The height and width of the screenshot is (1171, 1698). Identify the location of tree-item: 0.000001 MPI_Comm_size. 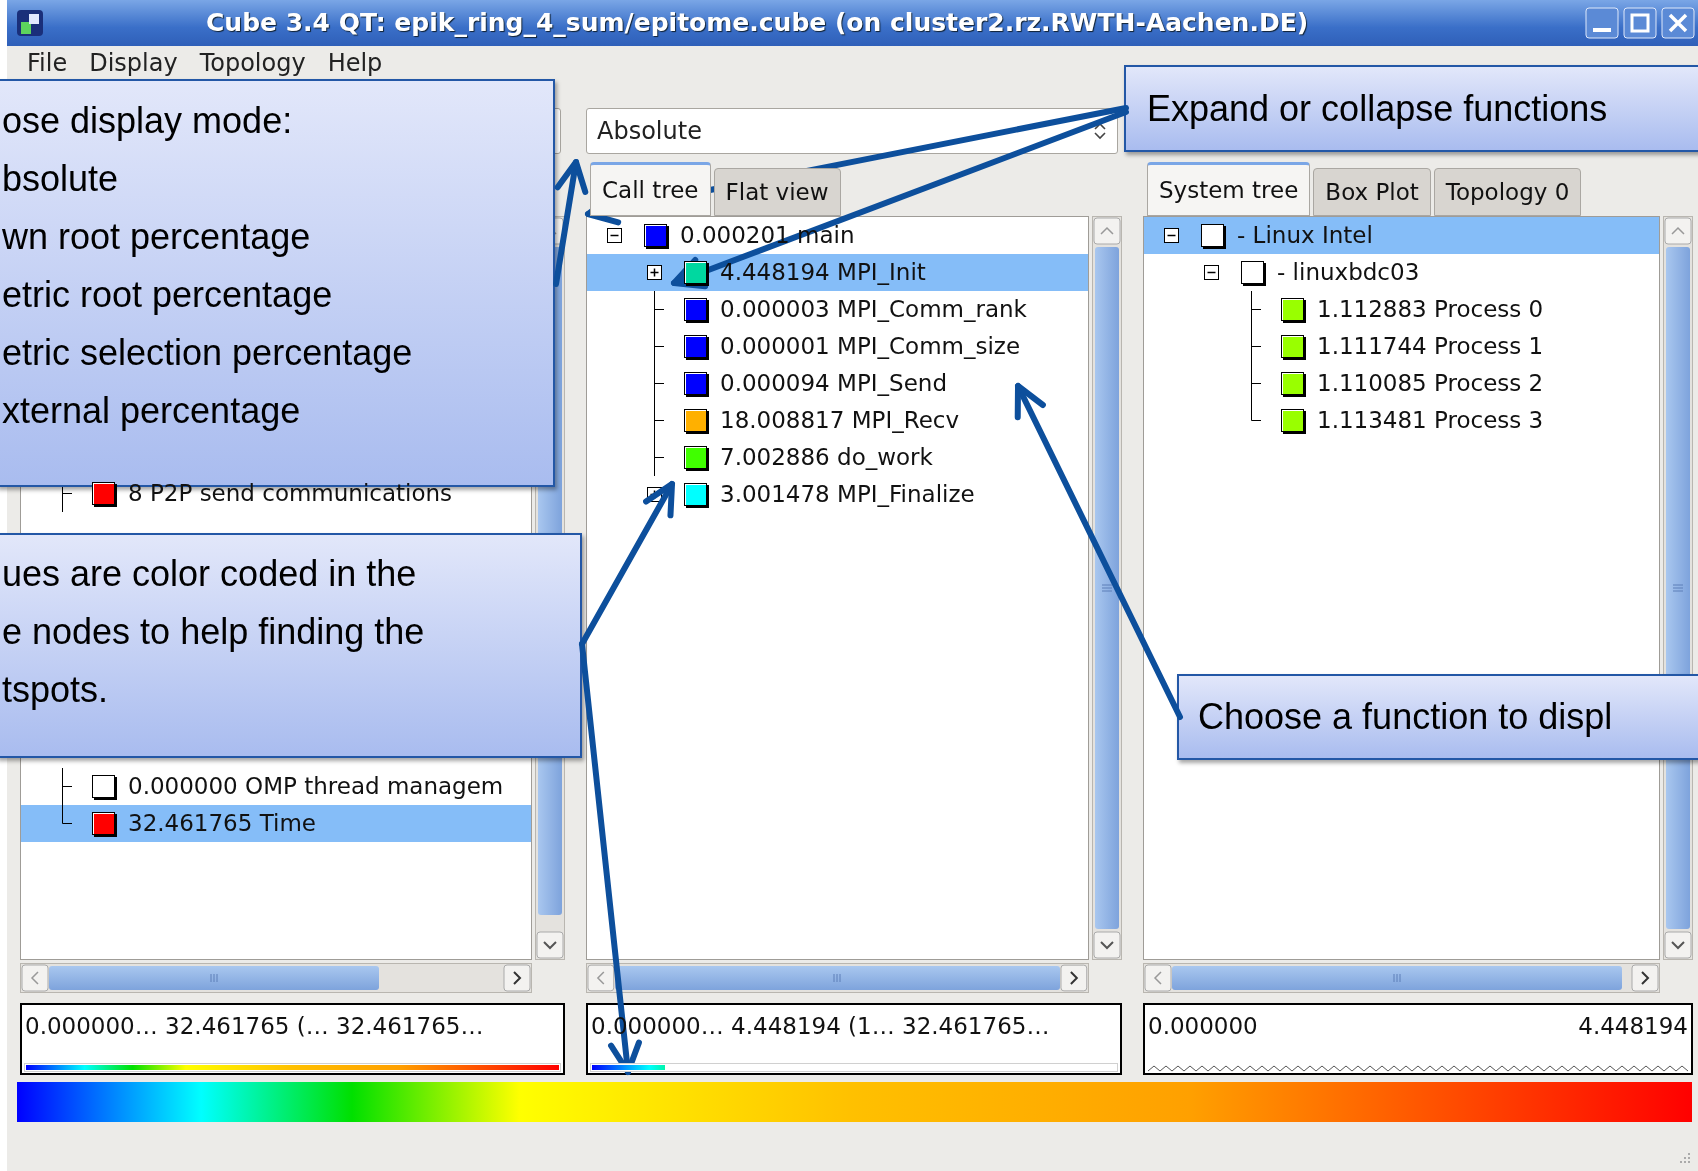
(837, 346).